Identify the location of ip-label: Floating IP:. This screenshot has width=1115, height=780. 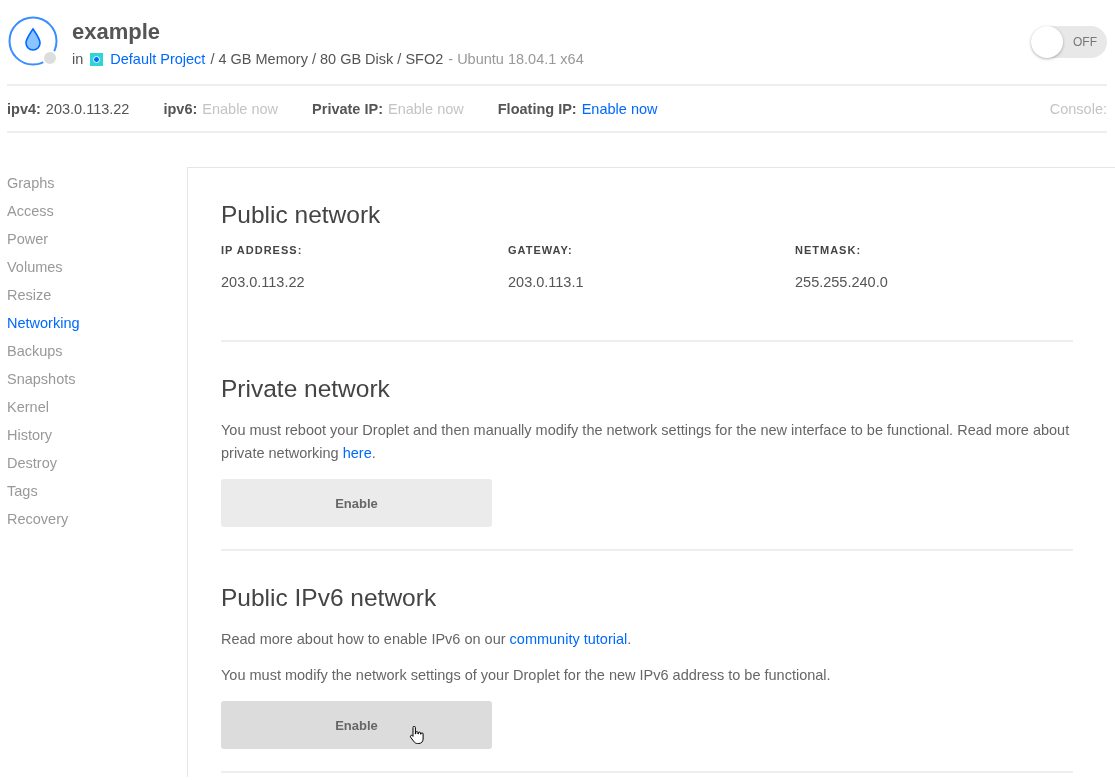
(537, 108).